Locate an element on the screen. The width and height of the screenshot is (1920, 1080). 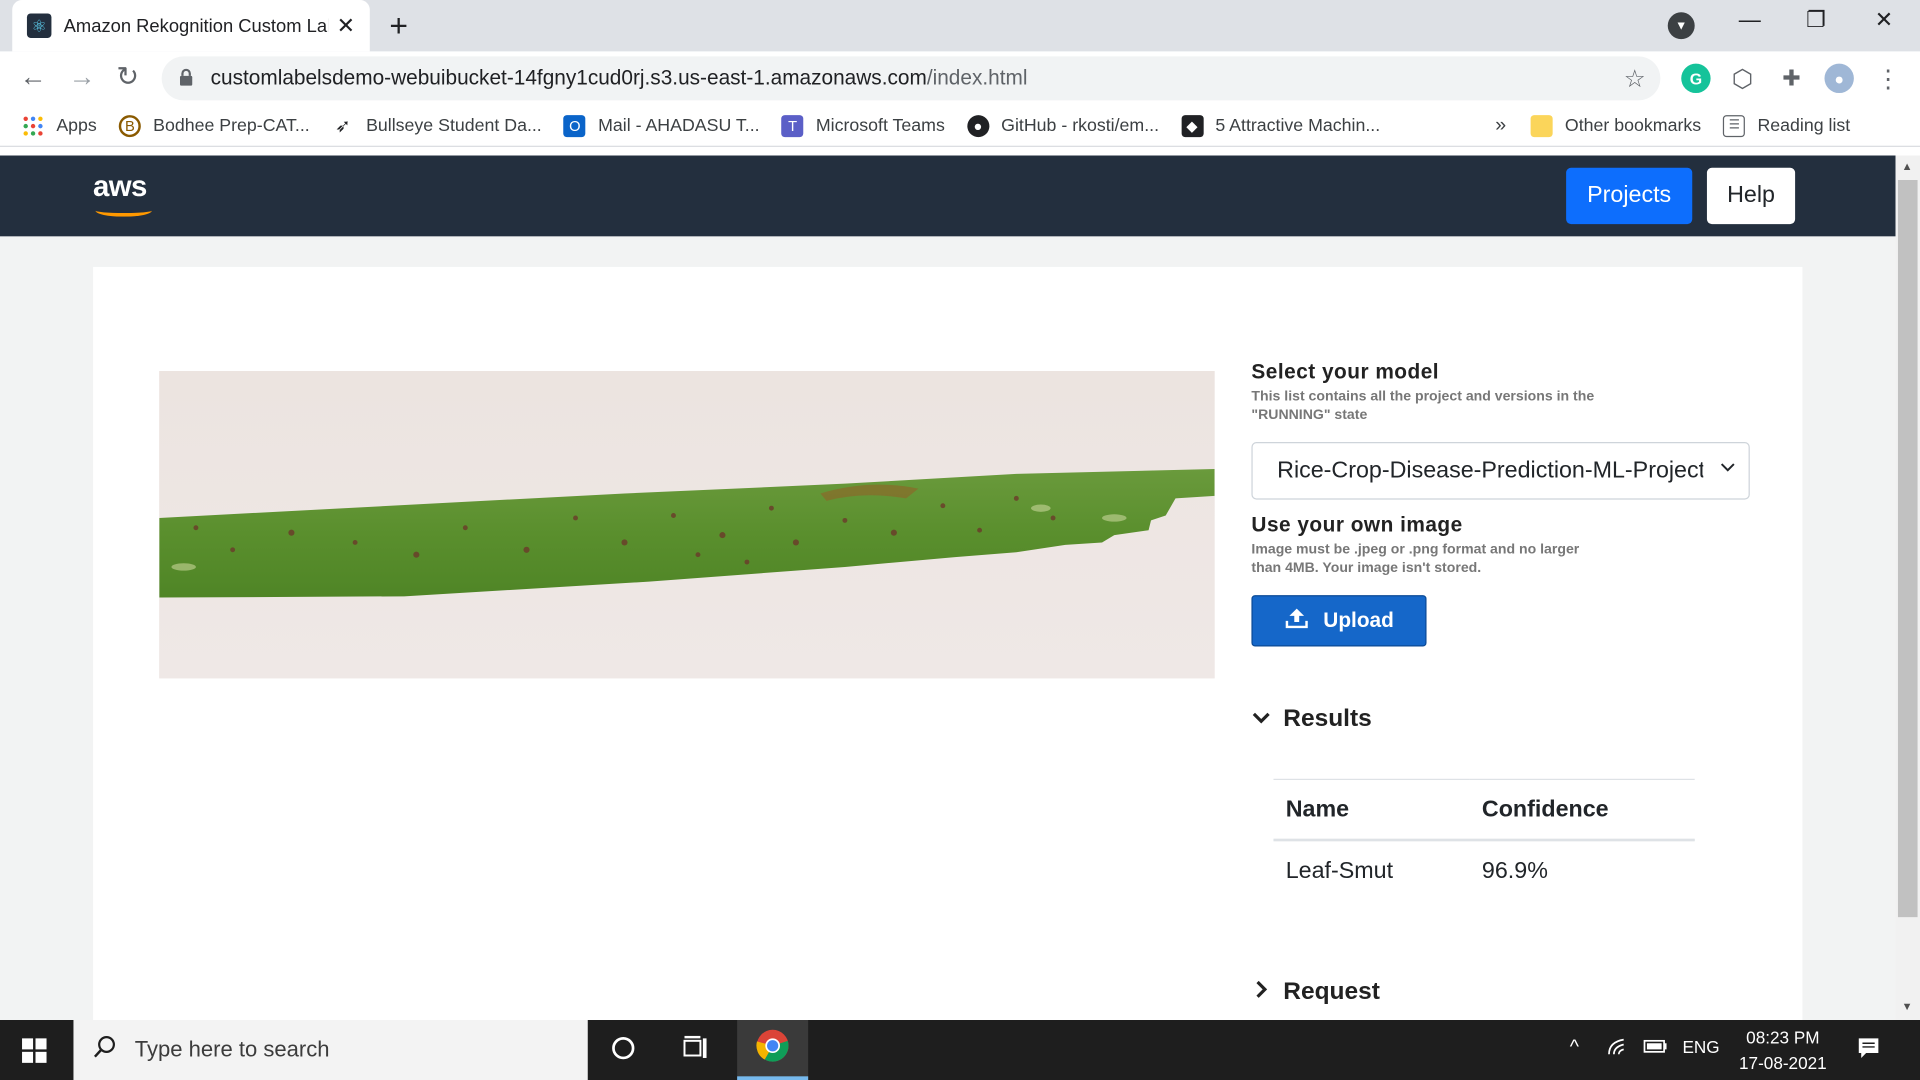
chrome-icon is located at coordinates (773, 1048).